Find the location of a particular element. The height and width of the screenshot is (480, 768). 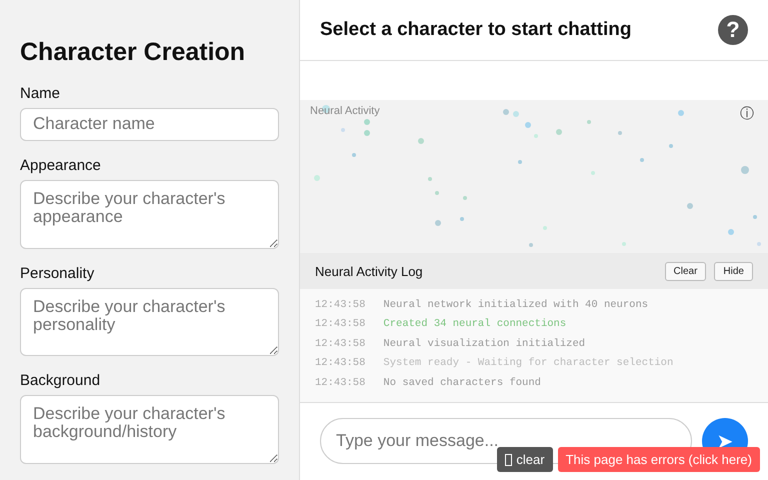

text-area: Describe your character's background/history is located at coordinates (149, 429).